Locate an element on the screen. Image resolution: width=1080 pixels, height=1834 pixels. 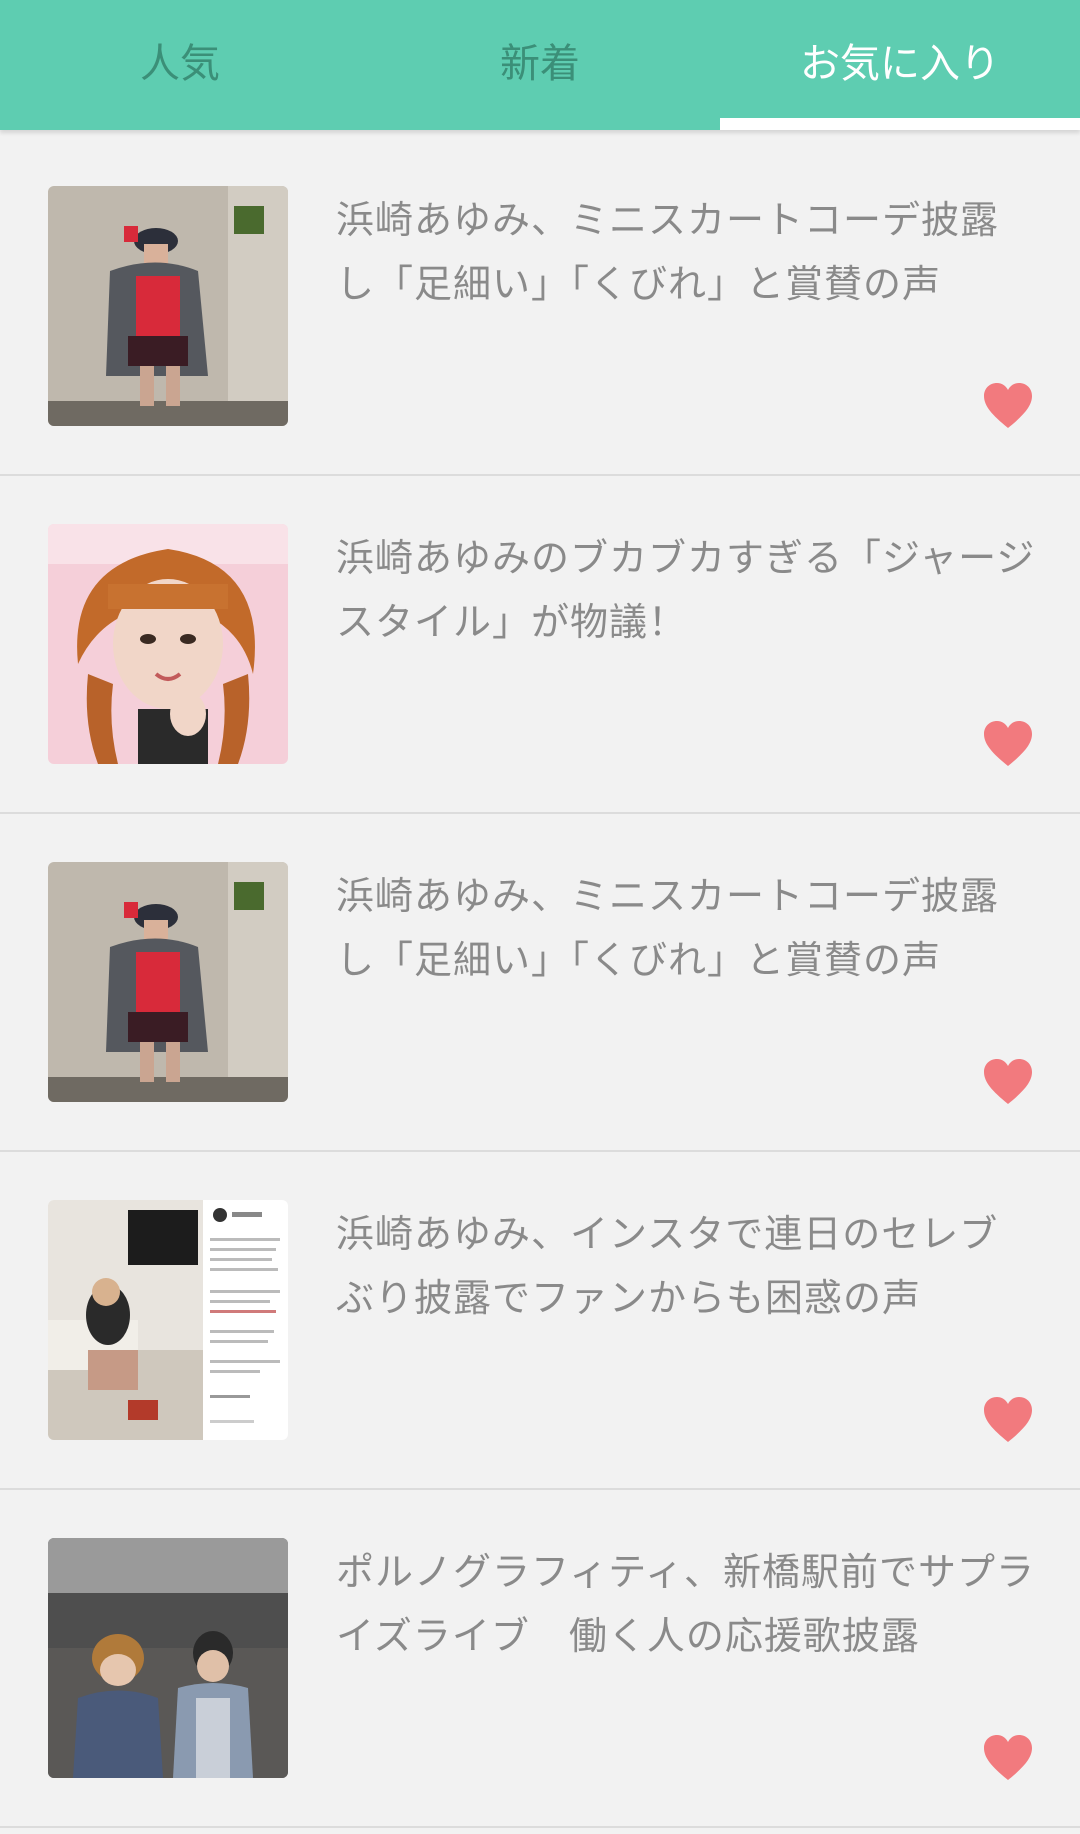
tab-new: 新着 is located at coordinates (540, 65).